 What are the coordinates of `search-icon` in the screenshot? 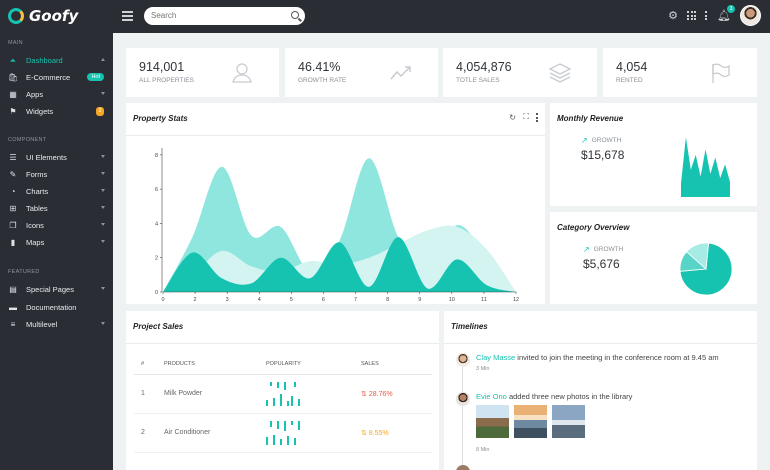 It's located at (295, 15).